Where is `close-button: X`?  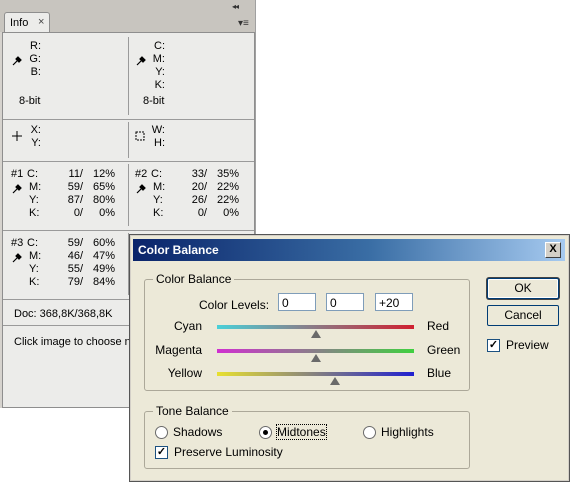 close-button: X is located at coordinates (553, 250).